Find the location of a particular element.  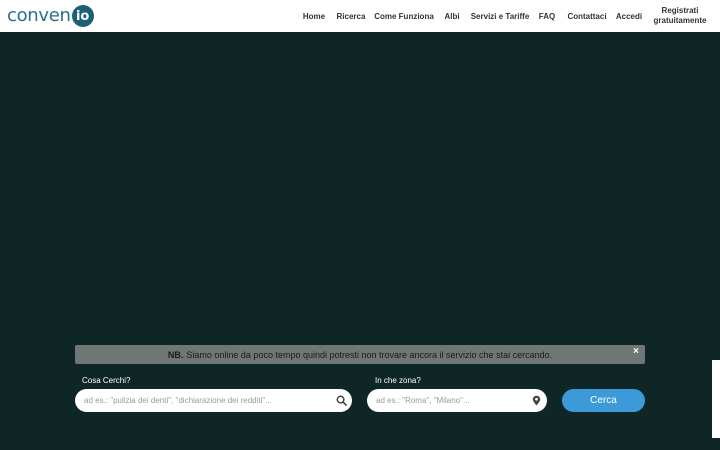

logo: conven io is located at coordinates (50, 16).